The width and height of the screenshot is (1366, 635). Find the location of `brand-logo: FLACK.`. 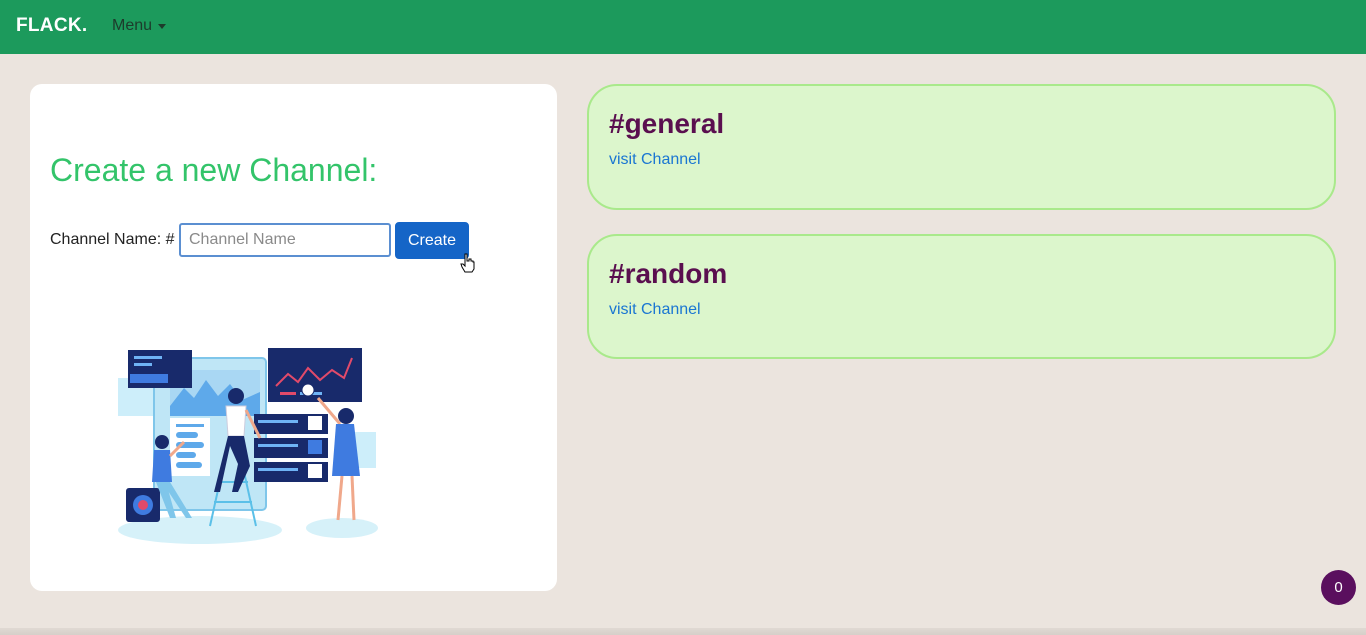

brand-logo: FLACK. is located at coordinates (51, 26).